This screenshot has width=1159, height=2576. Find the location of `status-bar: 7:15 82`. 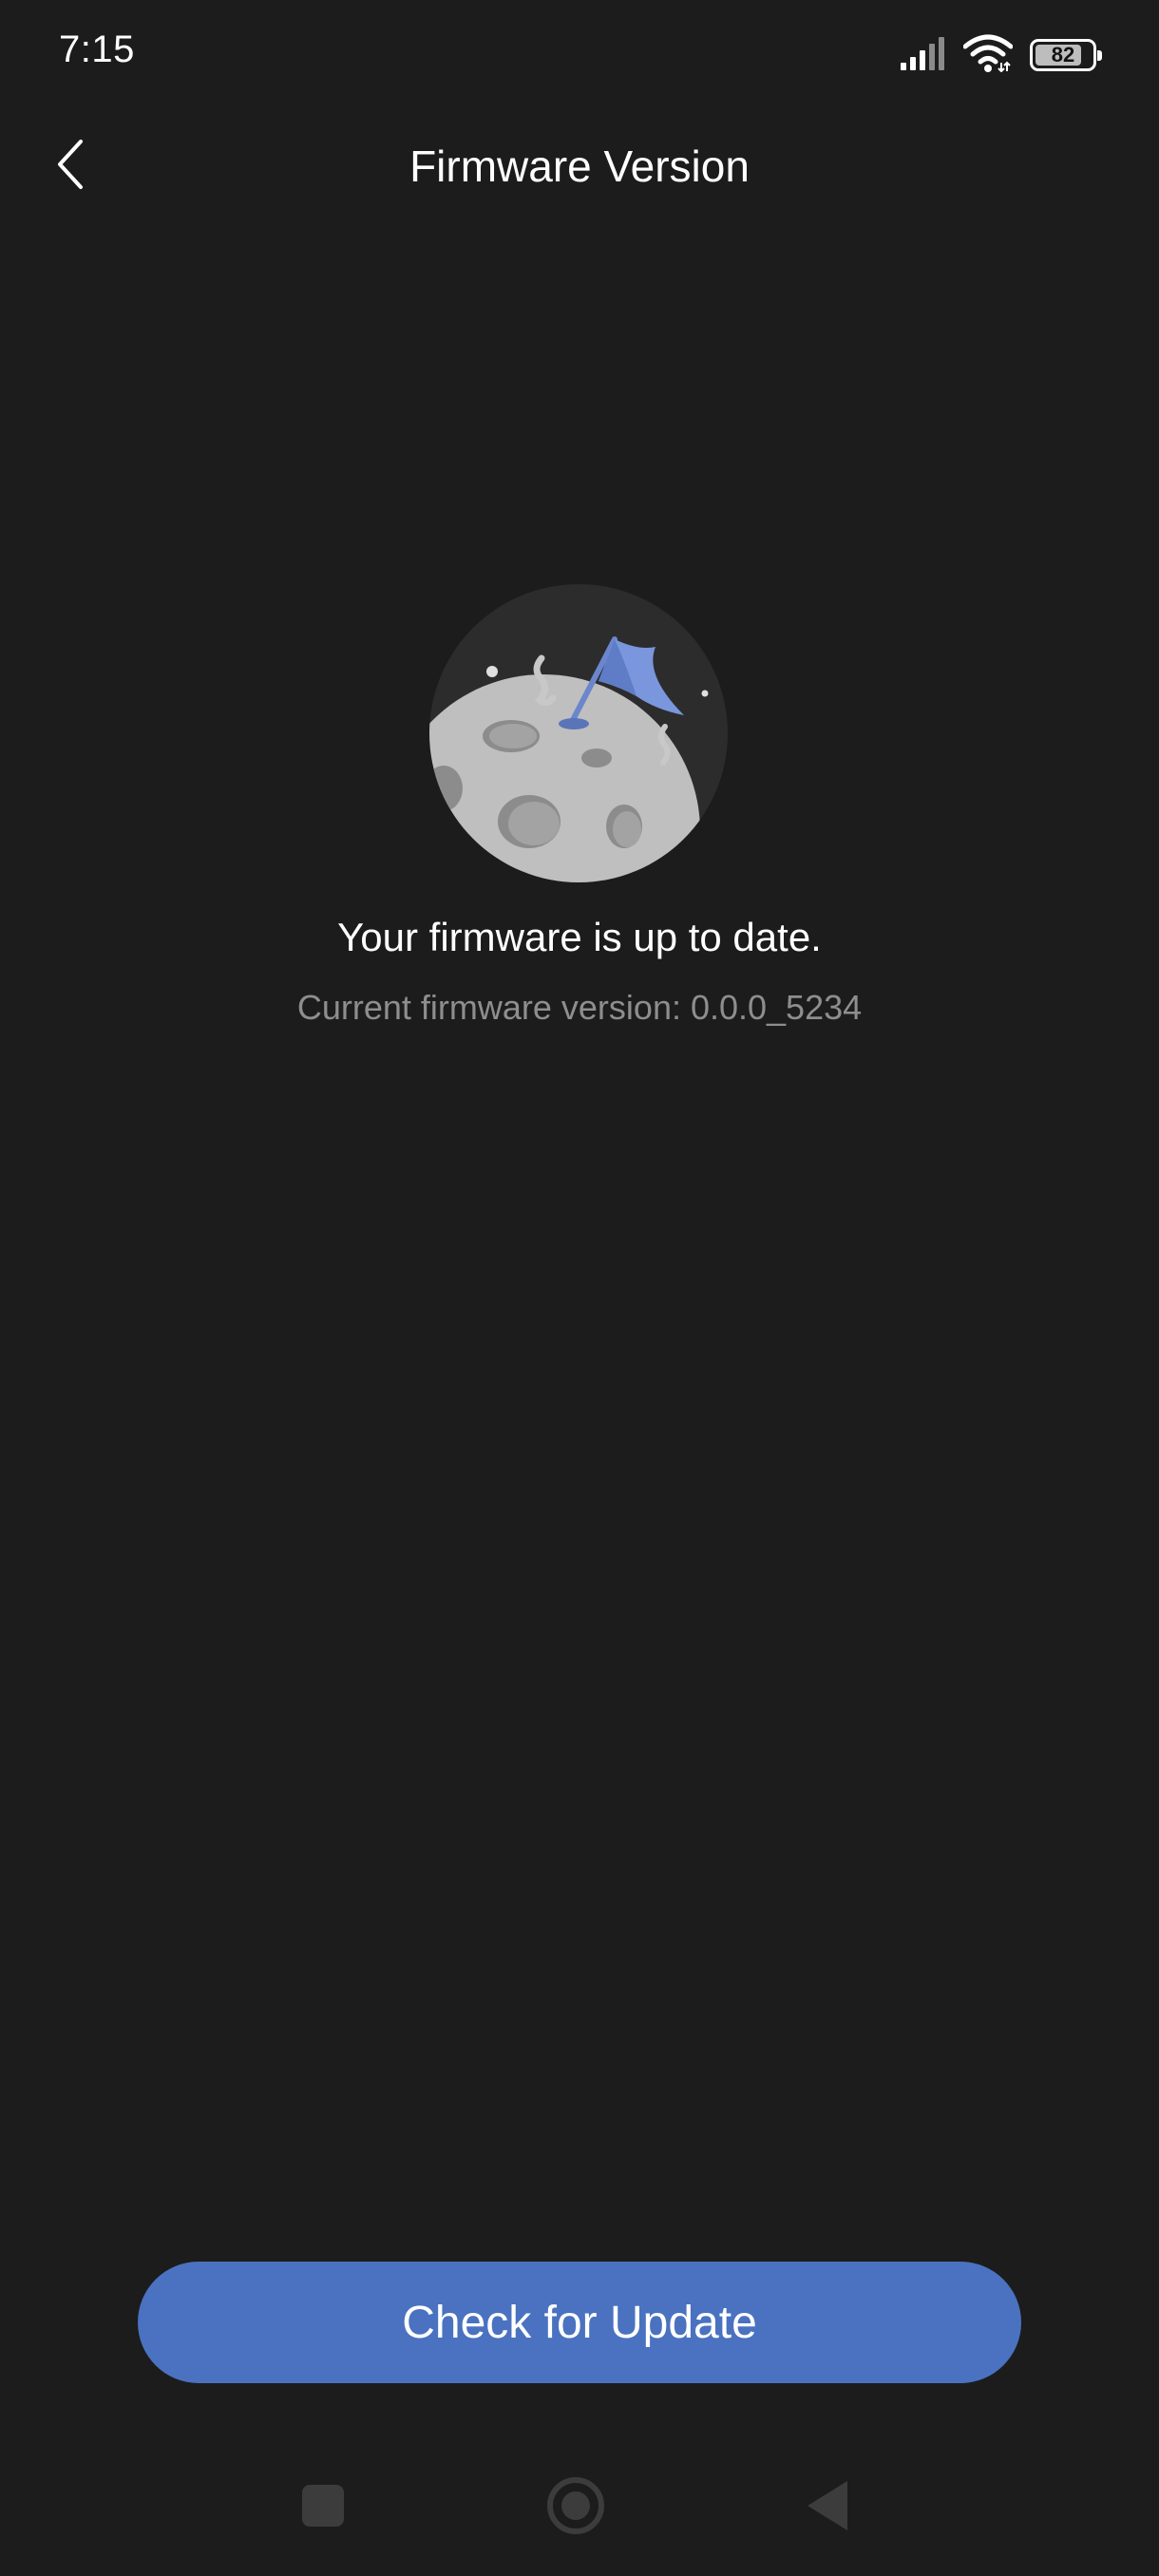

status-bar: 7:15 82 is located at coordinates (579, 52).